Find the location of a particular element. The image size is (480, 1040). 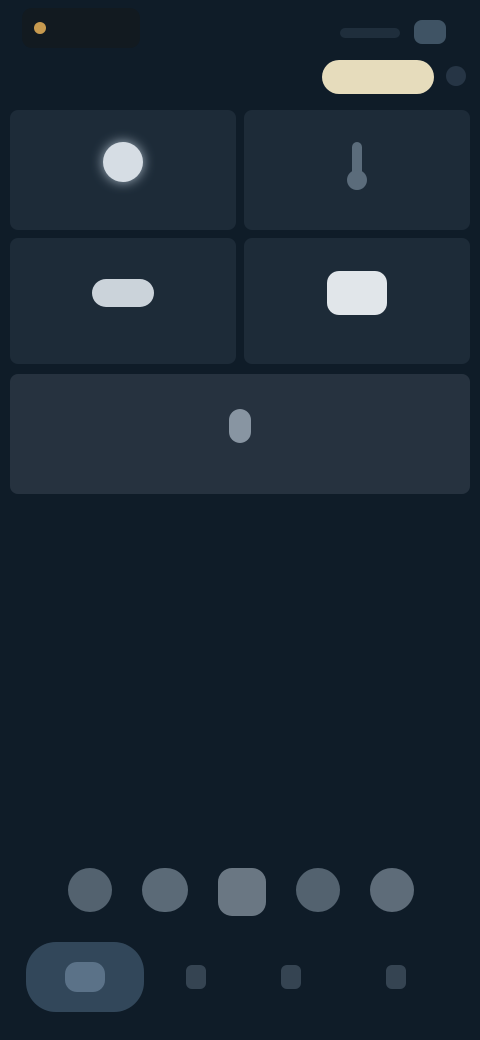

home-icon is located at coordinates (85, 977).